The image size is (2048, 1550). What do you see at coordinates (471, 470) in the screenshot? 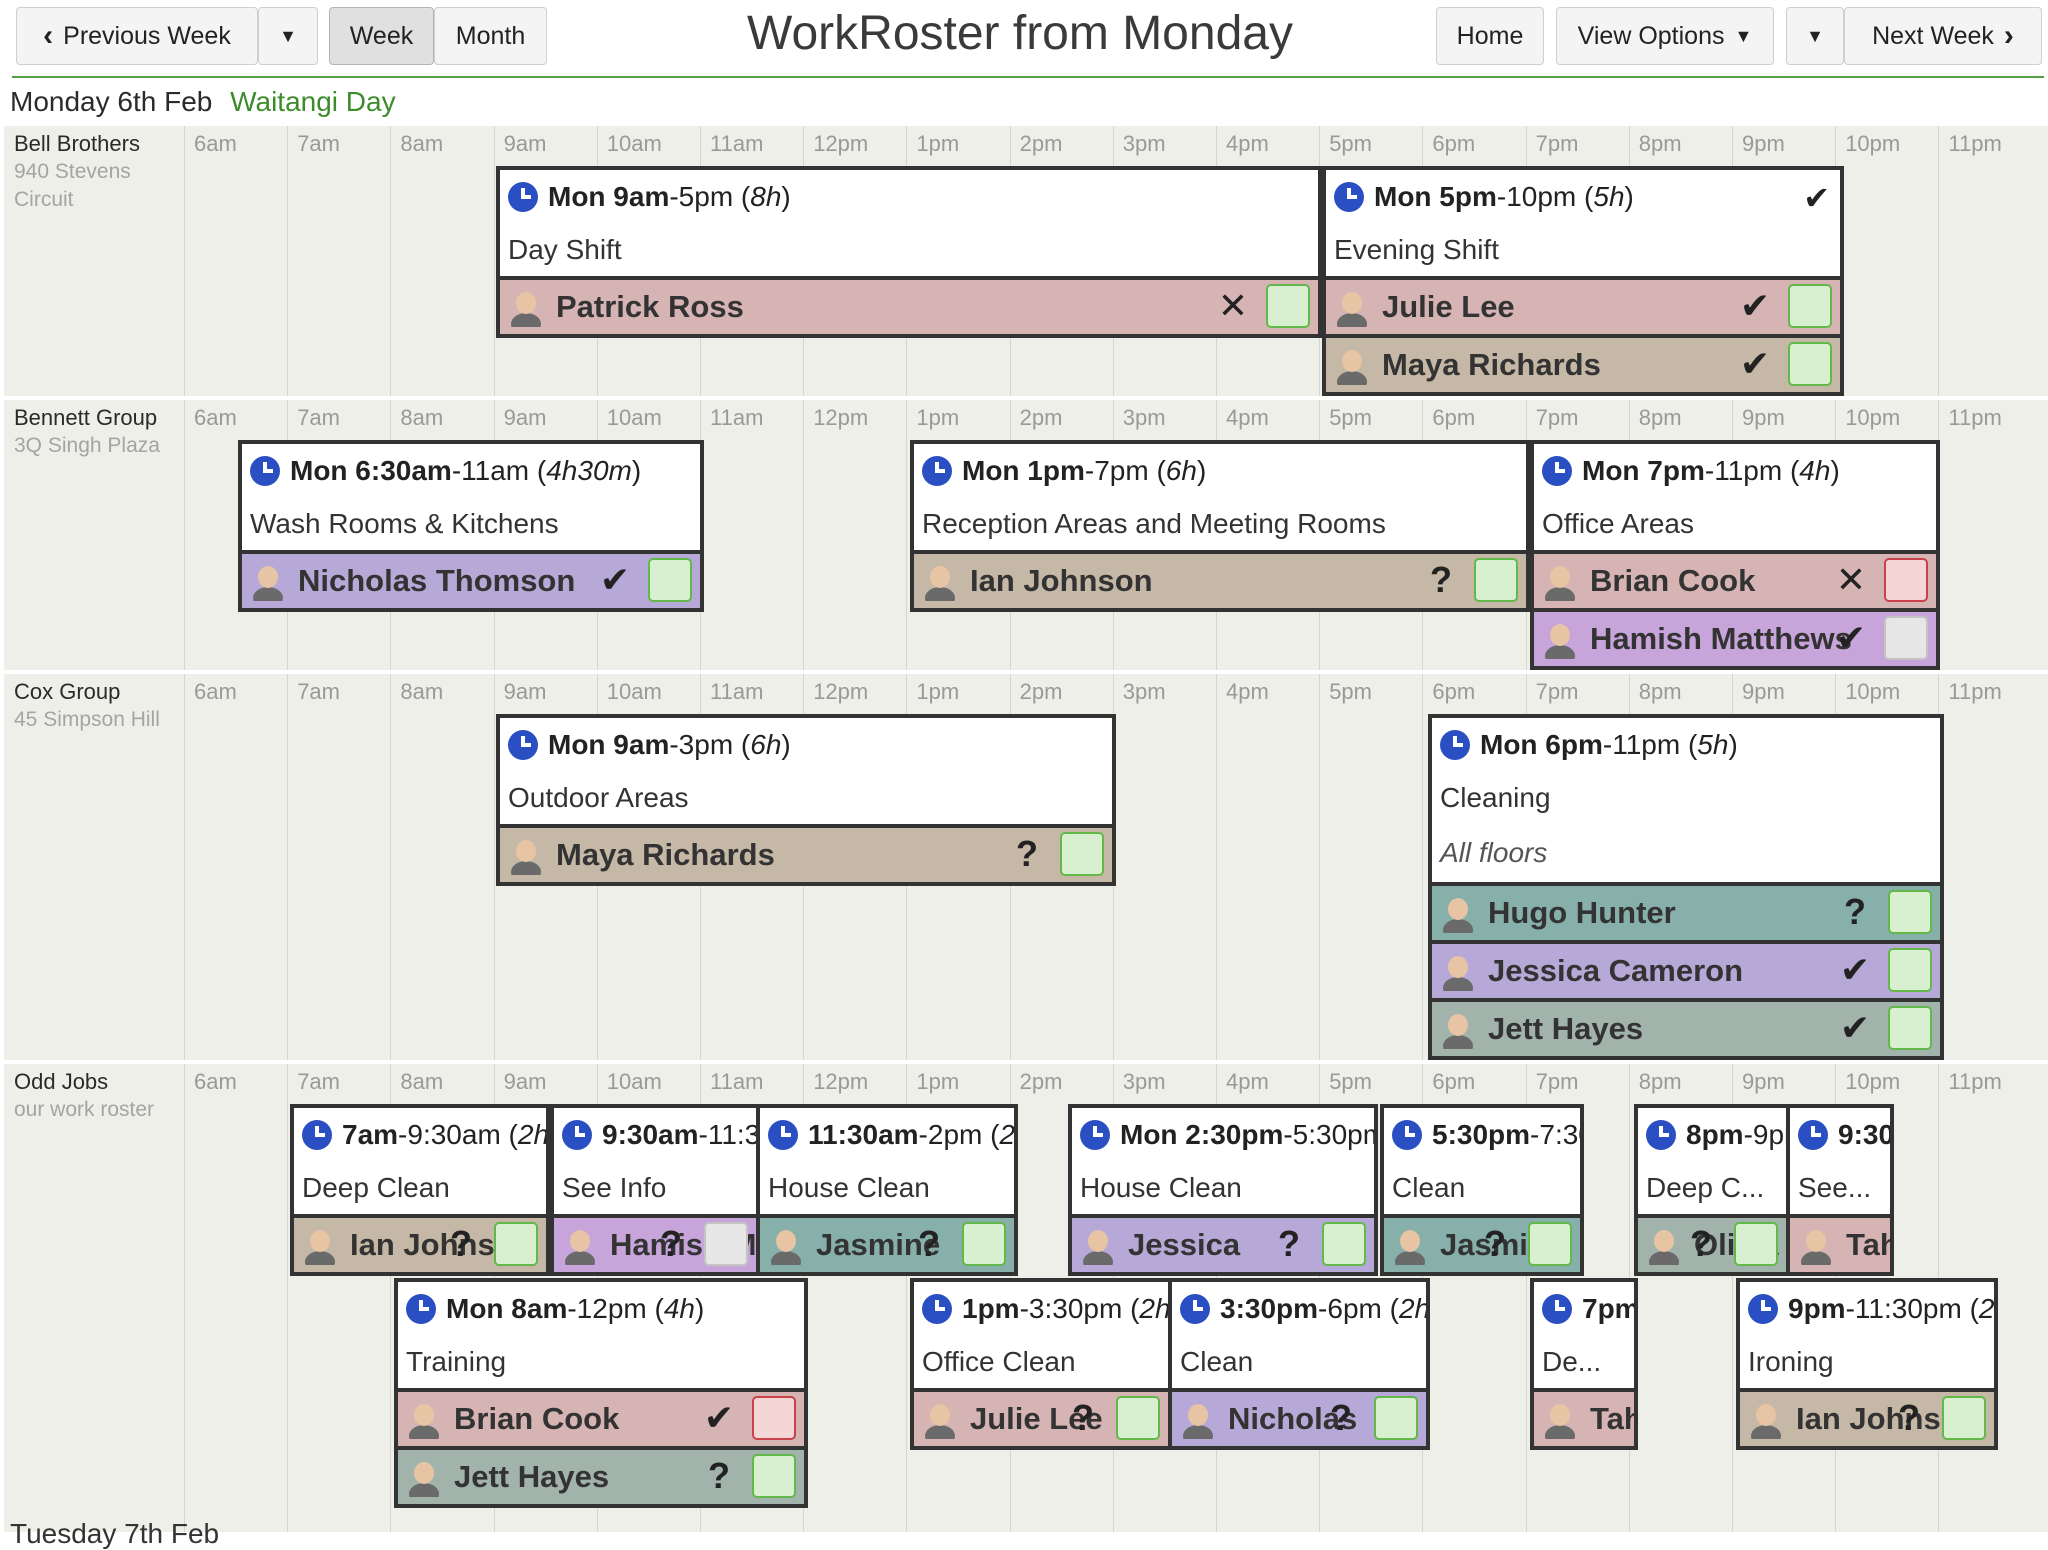
I see `shift-time: Mon 6:30am -11am (4h30m)` at bounding box center [471, 470].